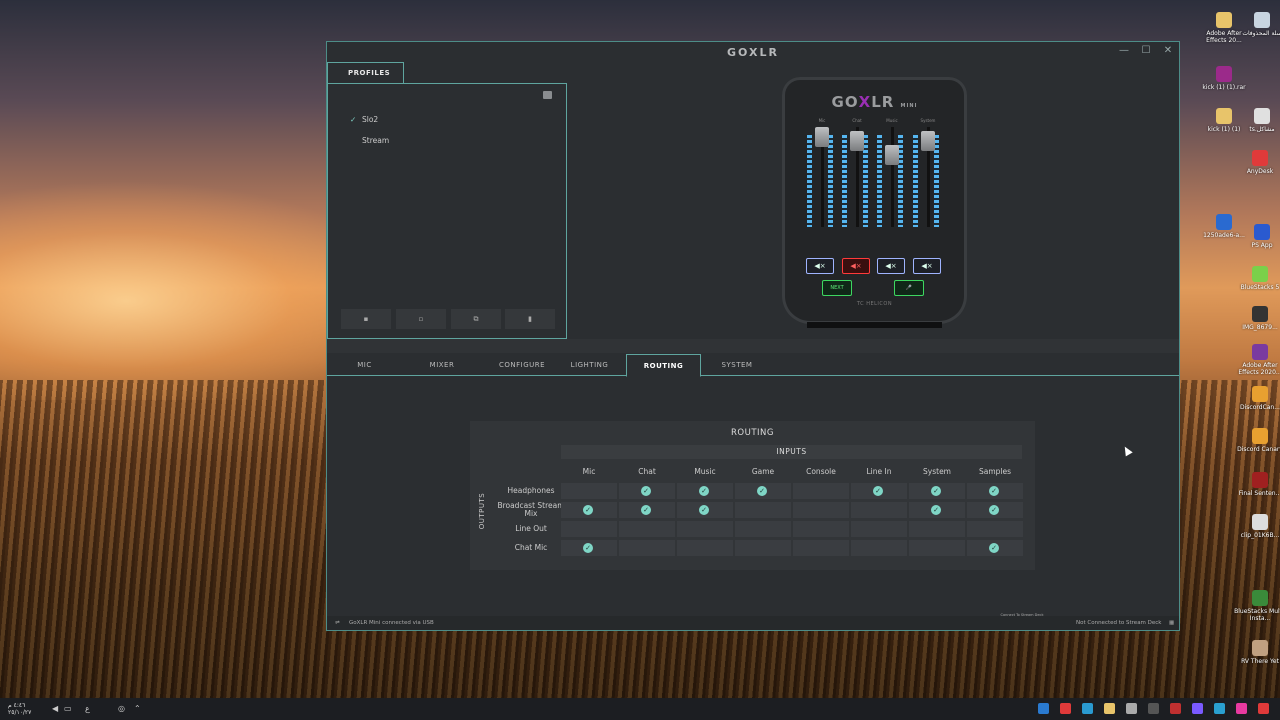 The image size is (1280, 720). I want to click on grid-icon: ▦, so click(1171, 623).